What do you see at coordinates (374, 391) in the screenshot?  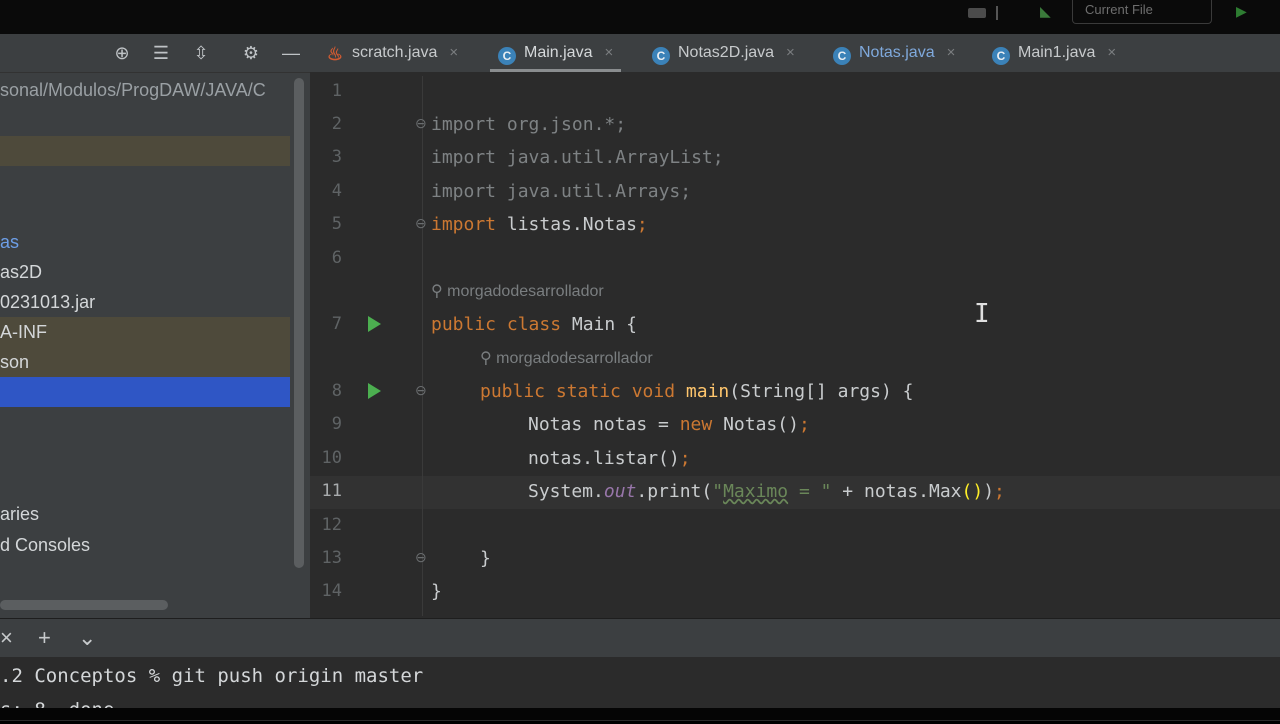 I see `run-main-icon` at bounding box center [374, 391].